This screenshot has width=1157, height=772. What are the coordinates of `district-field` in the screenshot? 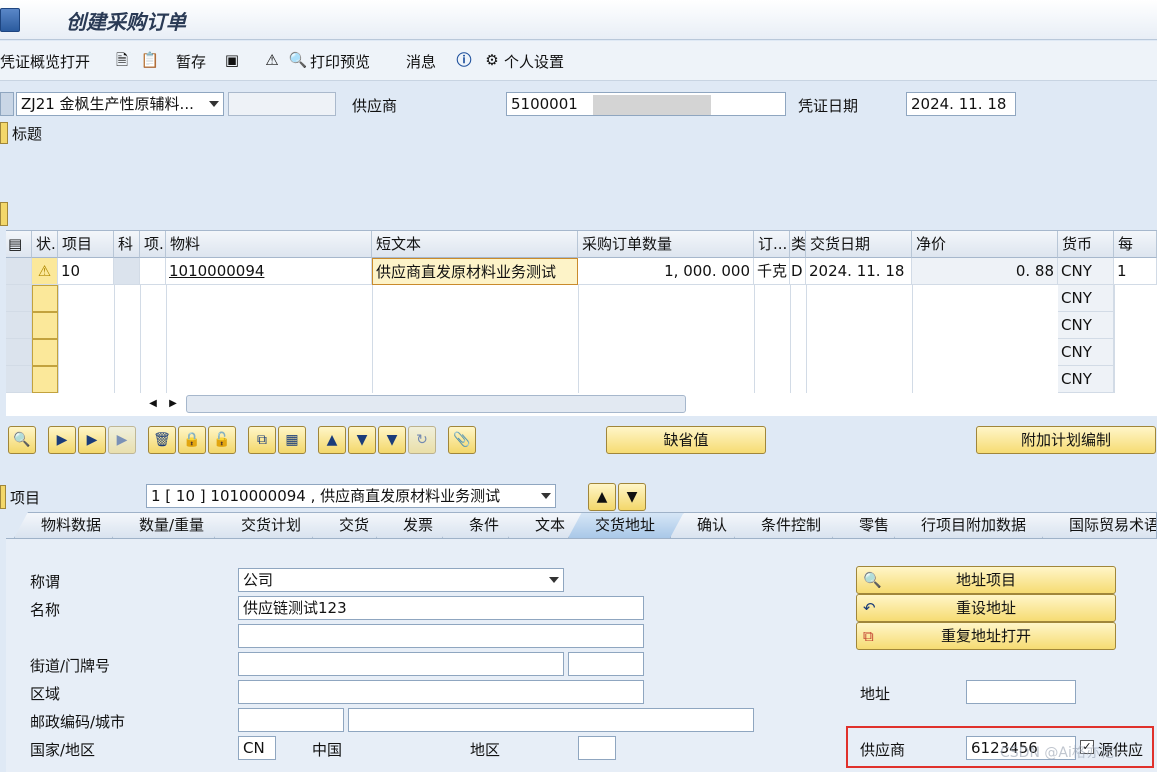 It's located at (441, 692).